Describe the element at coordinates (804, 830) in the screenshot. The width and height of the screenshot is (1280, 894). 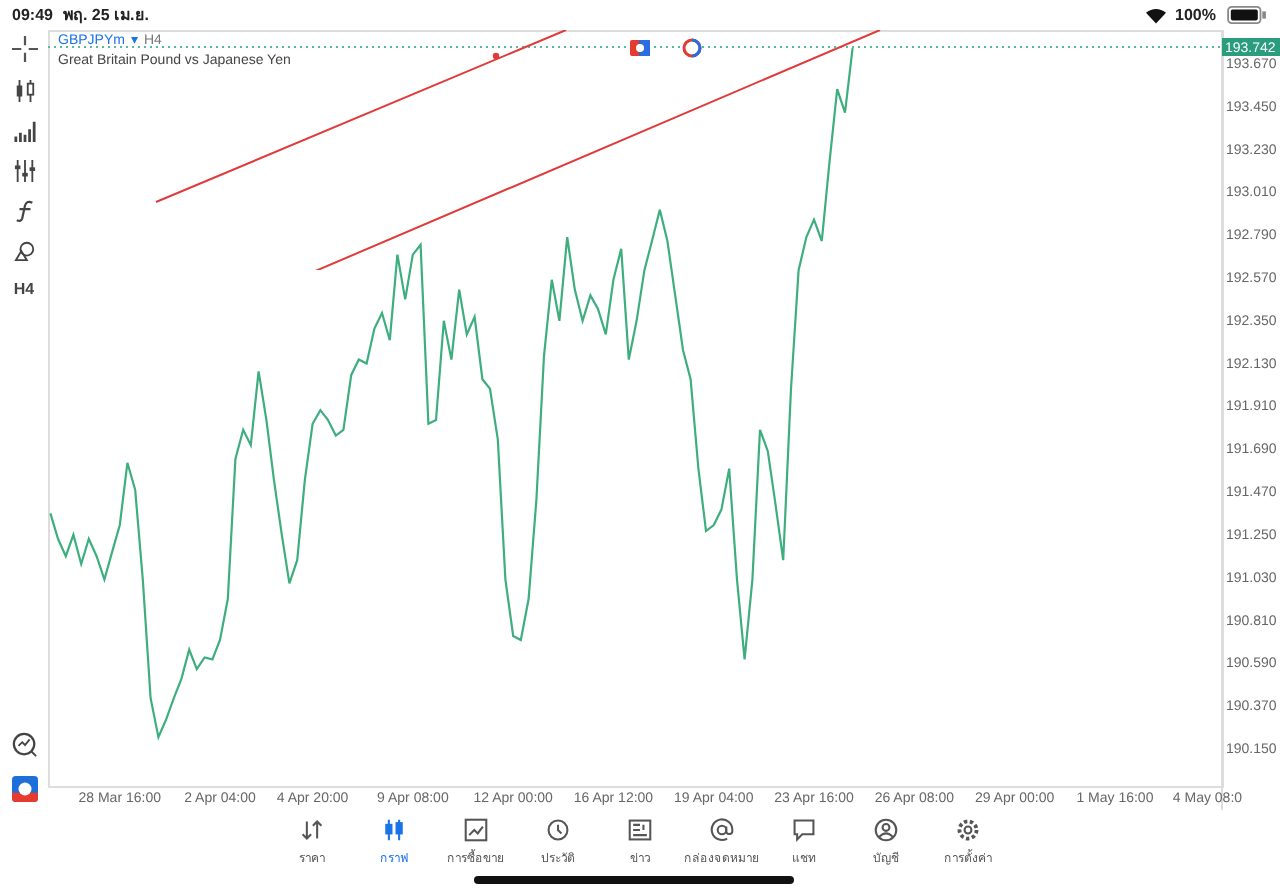
I see `speech-bubble-icon` at that location.